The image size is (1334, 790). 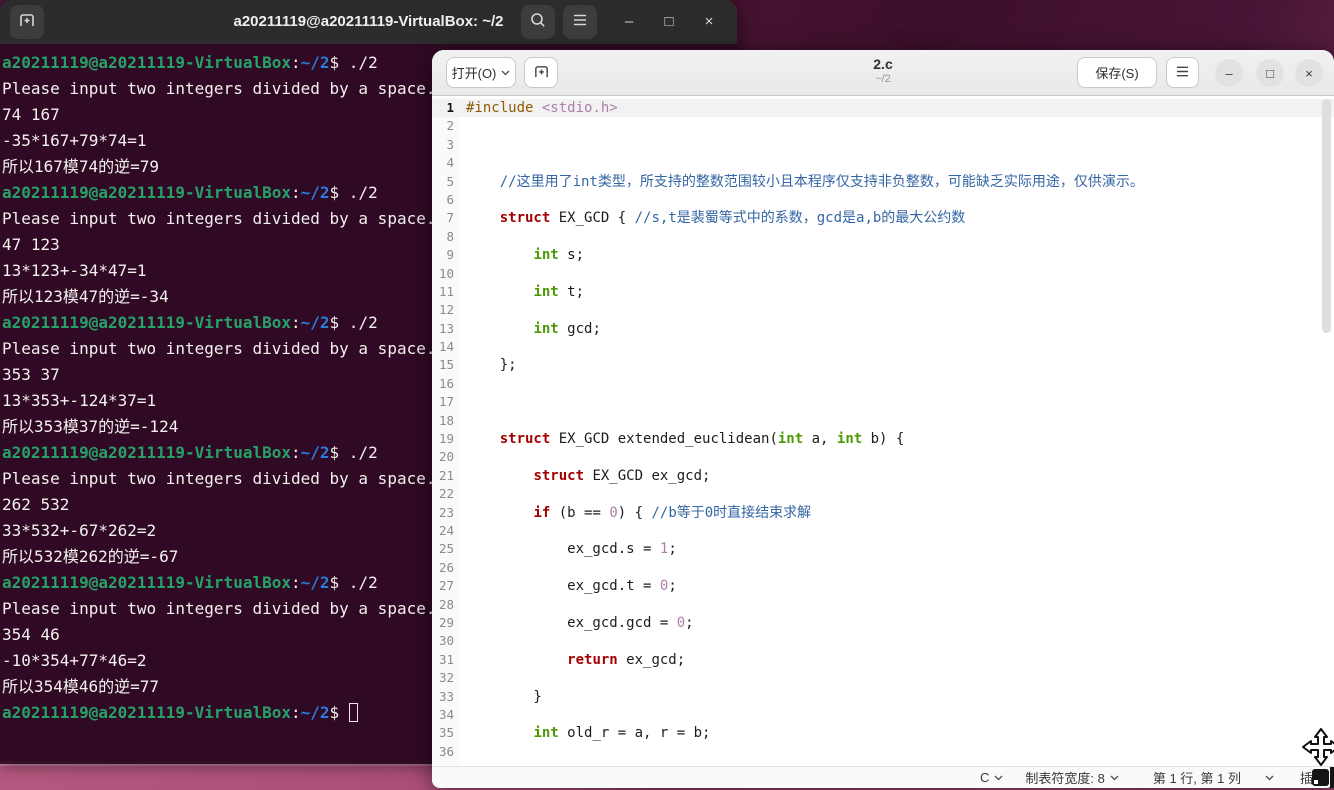 What do you see at coordinates (1326, 216) in the screenshot?
I see `editor-scrollbar` at bounding box center [1326, 216].